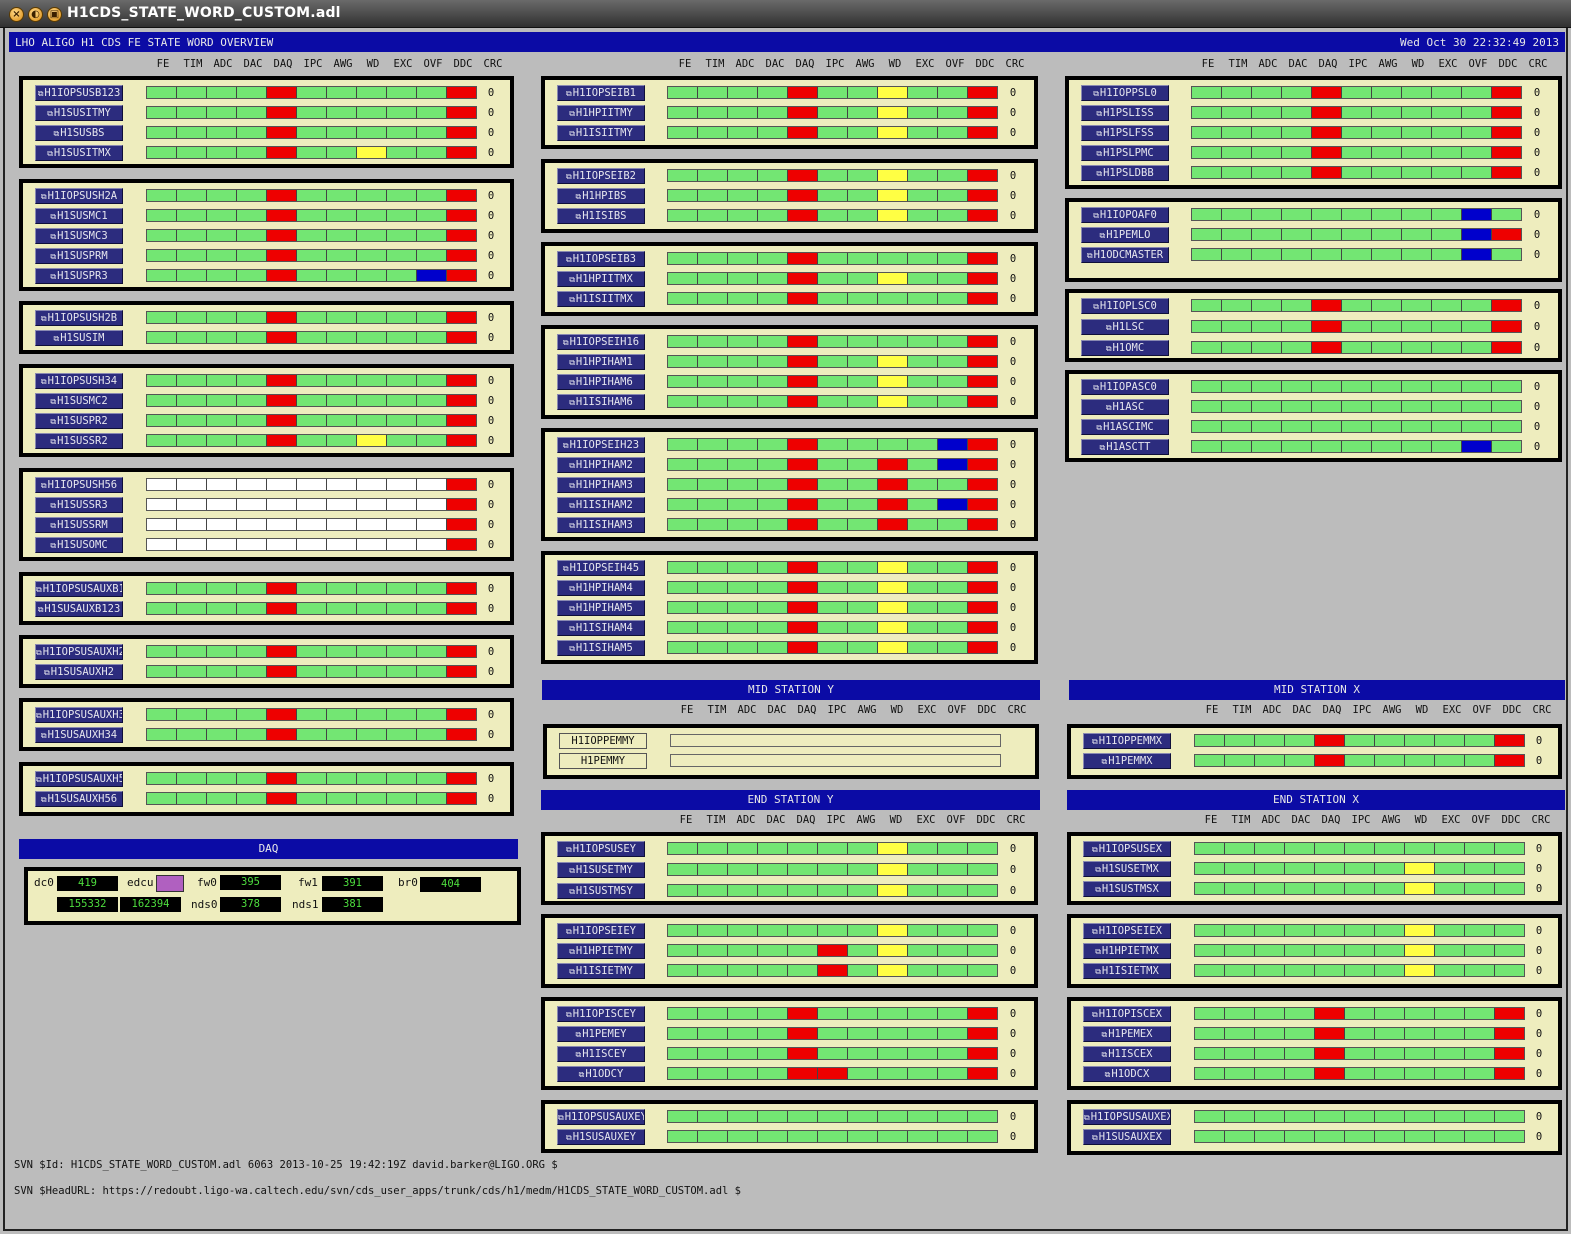 This screenshot has width=1571, height=1234. What do you see at coordinates (79, 652) in the screenshot?
I see `model-button: ⧉H1IOPSUSAUXH2` at bounding box center [79, 652].